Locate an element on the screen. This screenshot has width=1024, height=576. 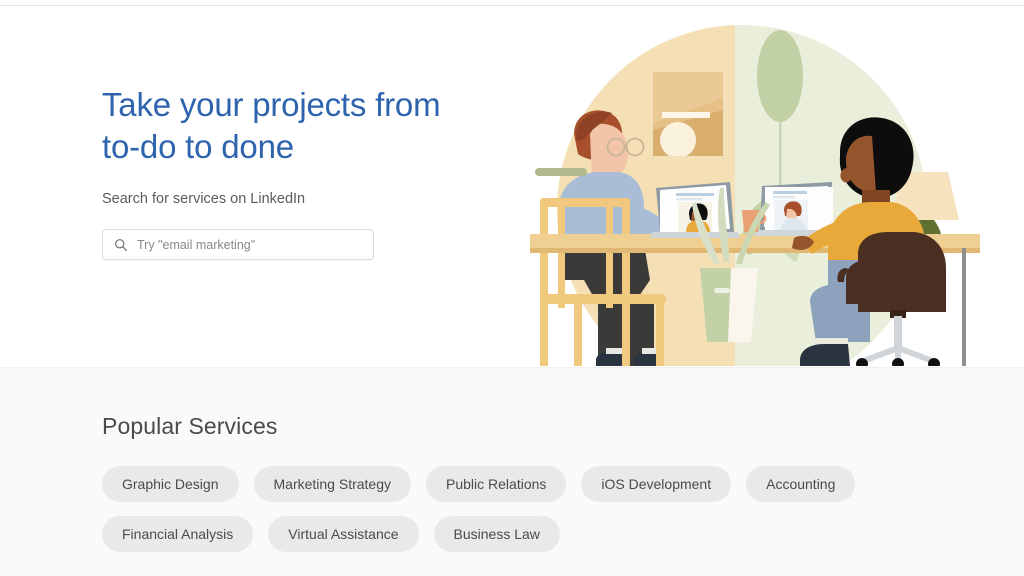
popular-services-title: Popular Services is located at coordinates (190, 426).